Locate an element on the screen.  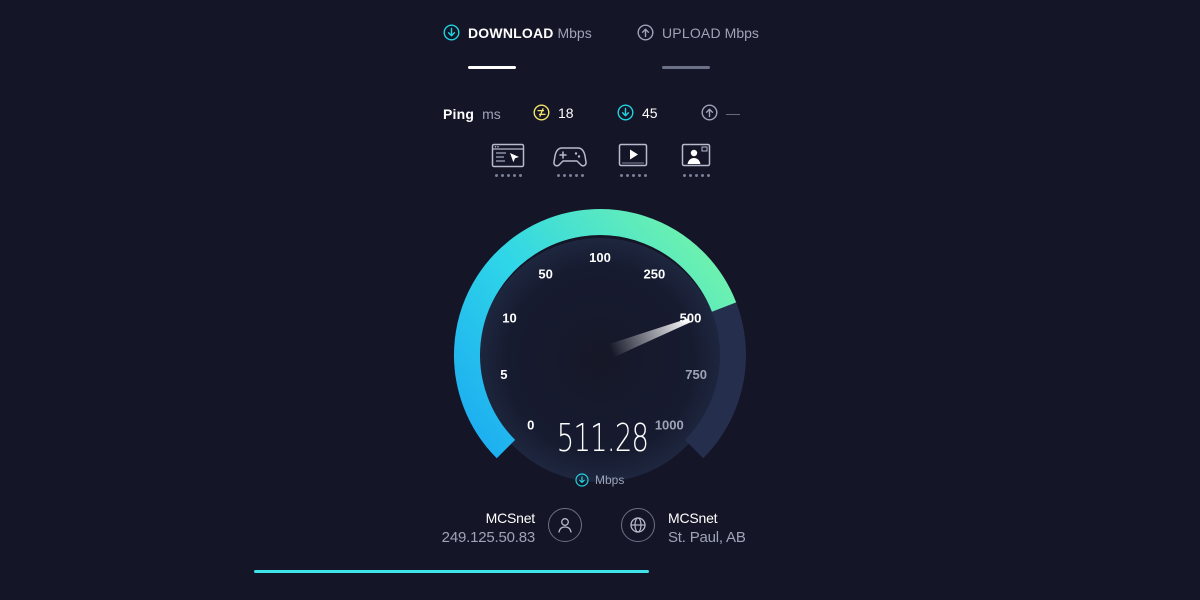
gauge-tick-label: 100 is located at coordinates (600, 257).